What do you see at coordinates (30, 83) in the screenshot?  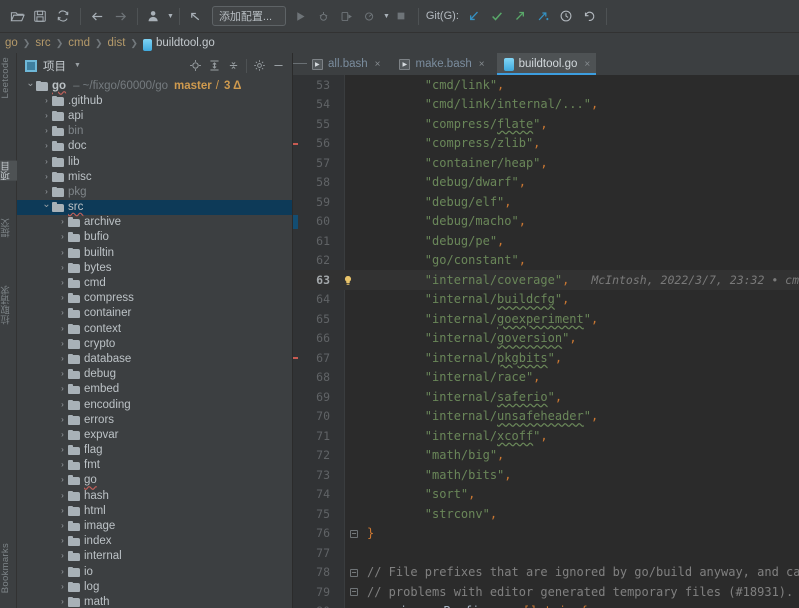 I see `chevron-down-icon: ⌄` at bounding box center [30, 83].